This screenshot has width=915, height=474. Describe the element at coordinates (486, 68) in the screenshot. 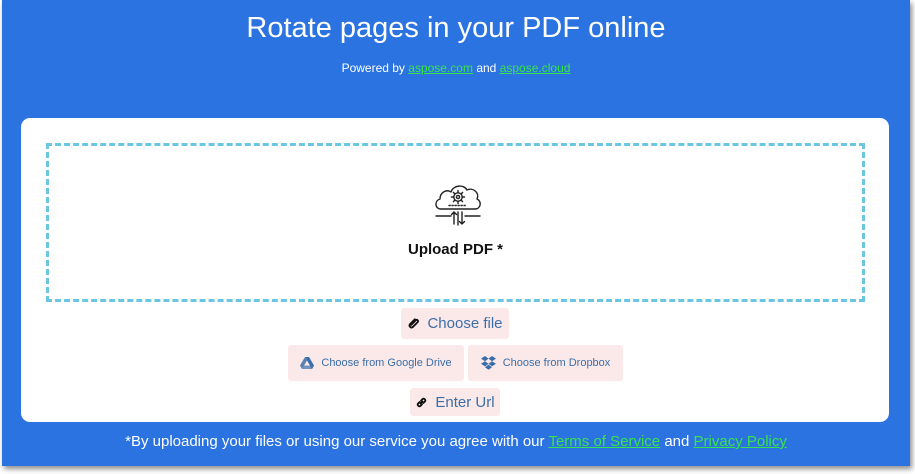

I see `powered-and: and` at that location.